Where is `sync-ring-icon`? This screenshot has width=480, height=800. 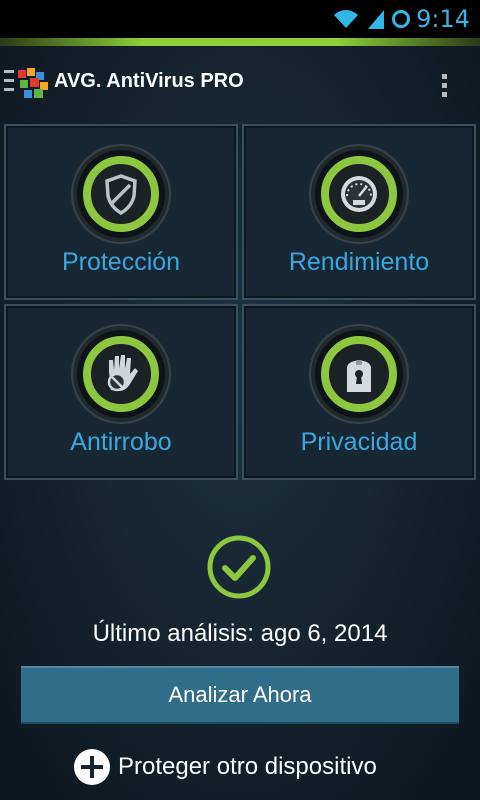
sync-ring-icon is located at coordinates (401, 19).